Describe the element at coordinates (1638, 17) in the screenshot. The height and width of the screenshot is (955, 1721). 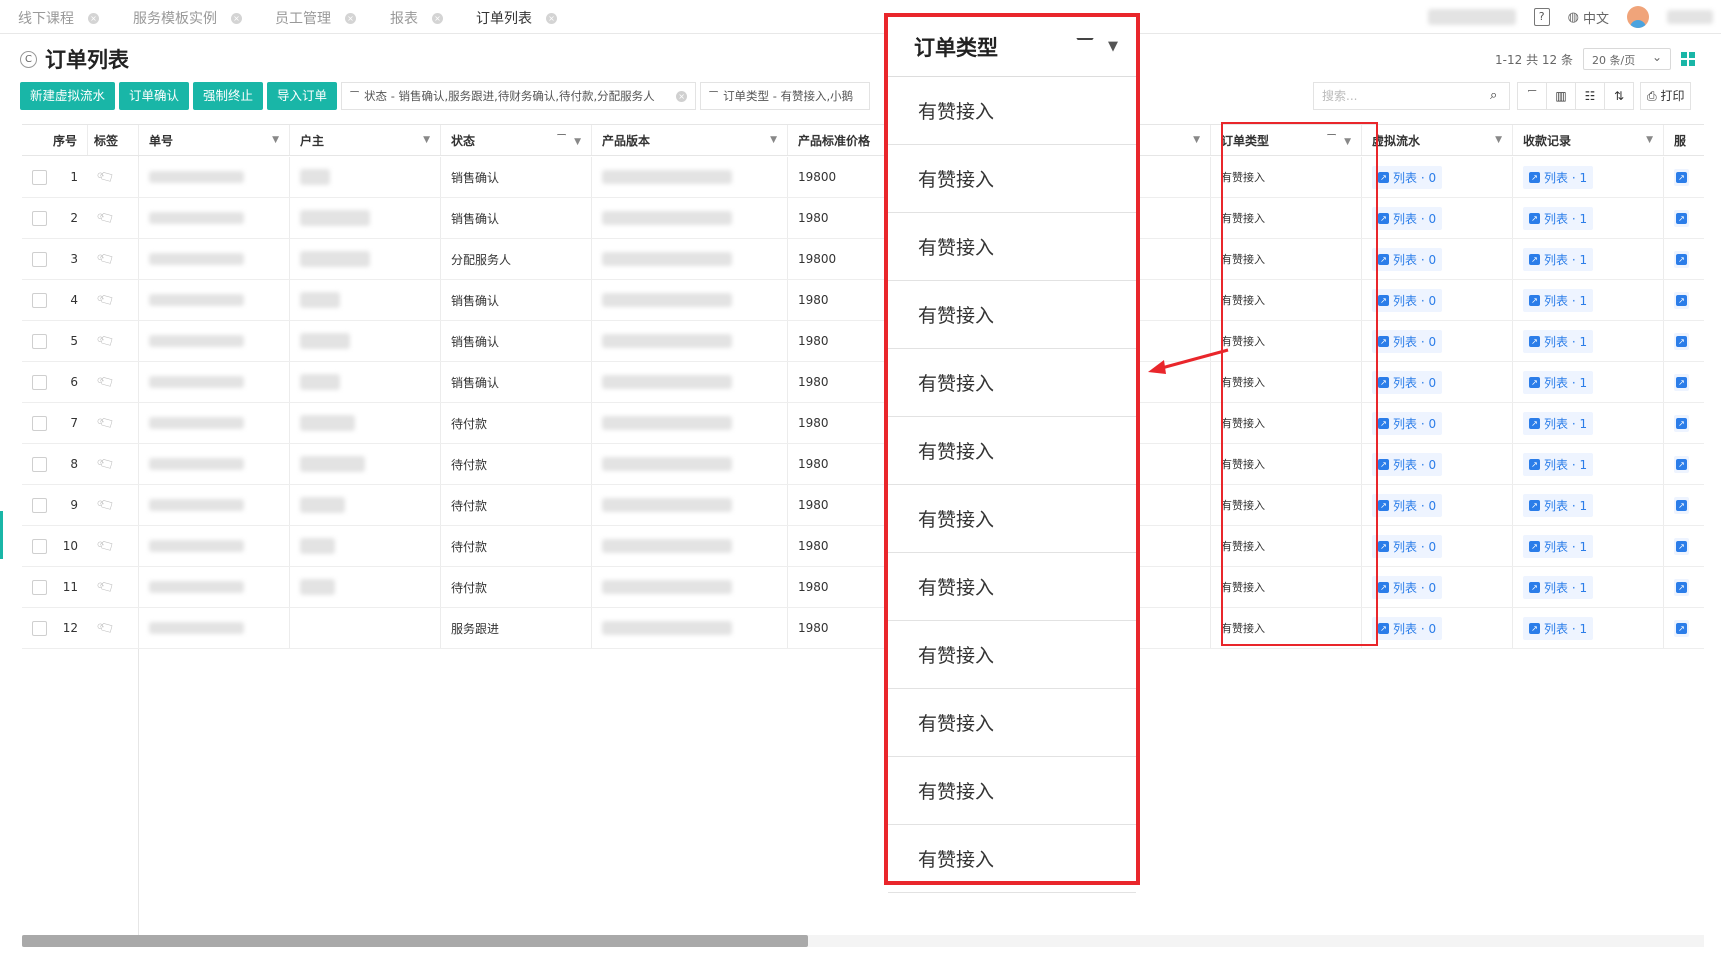
I see `avatar` at that location.